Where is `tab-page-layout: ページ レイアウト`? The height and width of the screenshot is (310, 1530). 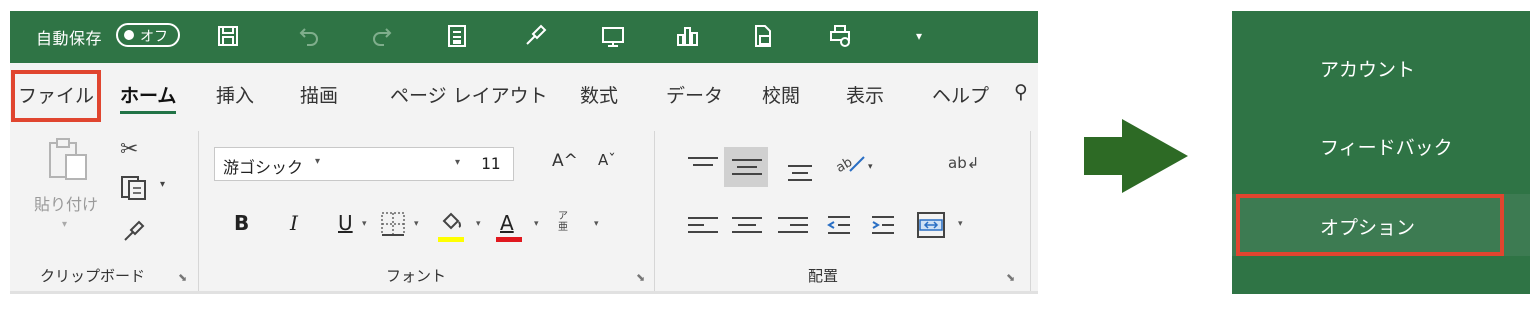
tab-page-layout: ページ レイアウト is located at coordinates (469, 94).